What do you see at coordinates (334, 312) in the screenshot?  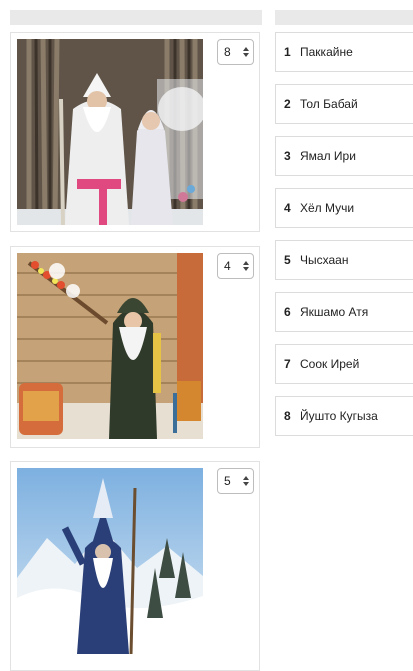 I see `list-item-label: Якшамо Атя` at bounding box center [334, 312].